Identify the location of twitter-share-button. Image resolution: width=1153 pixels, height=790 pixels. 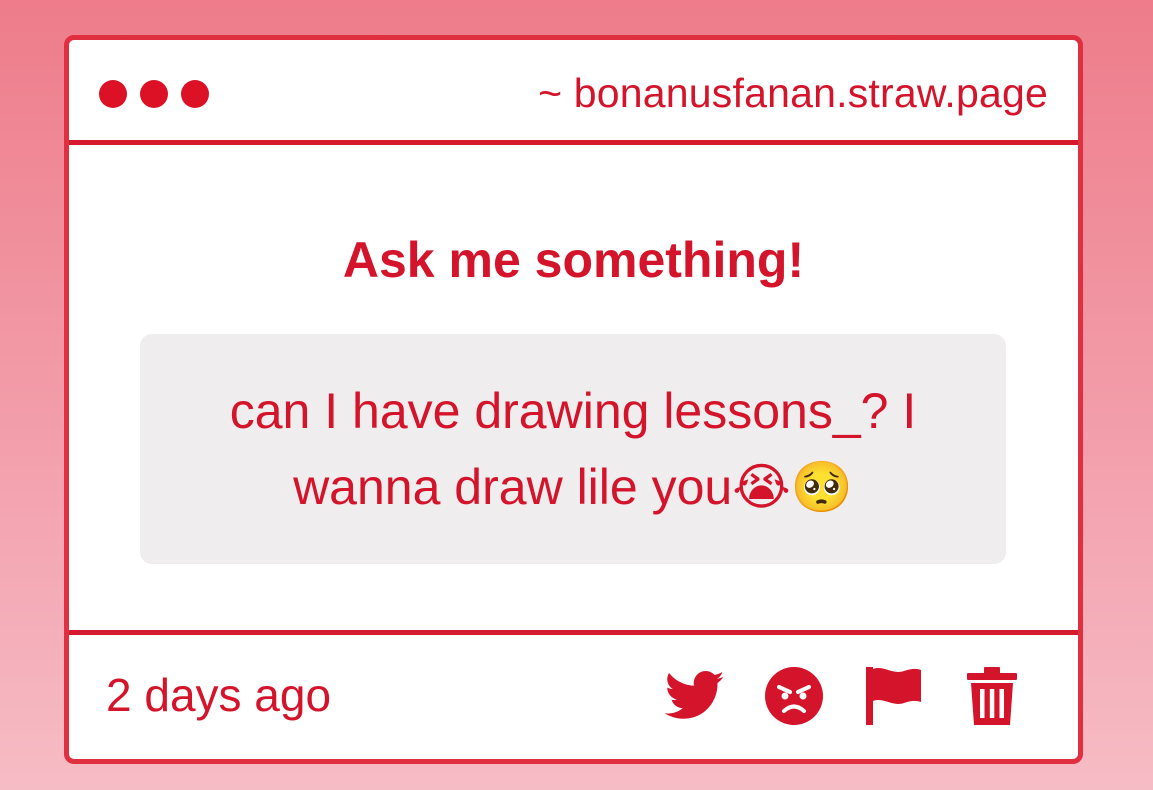
(695, 696).